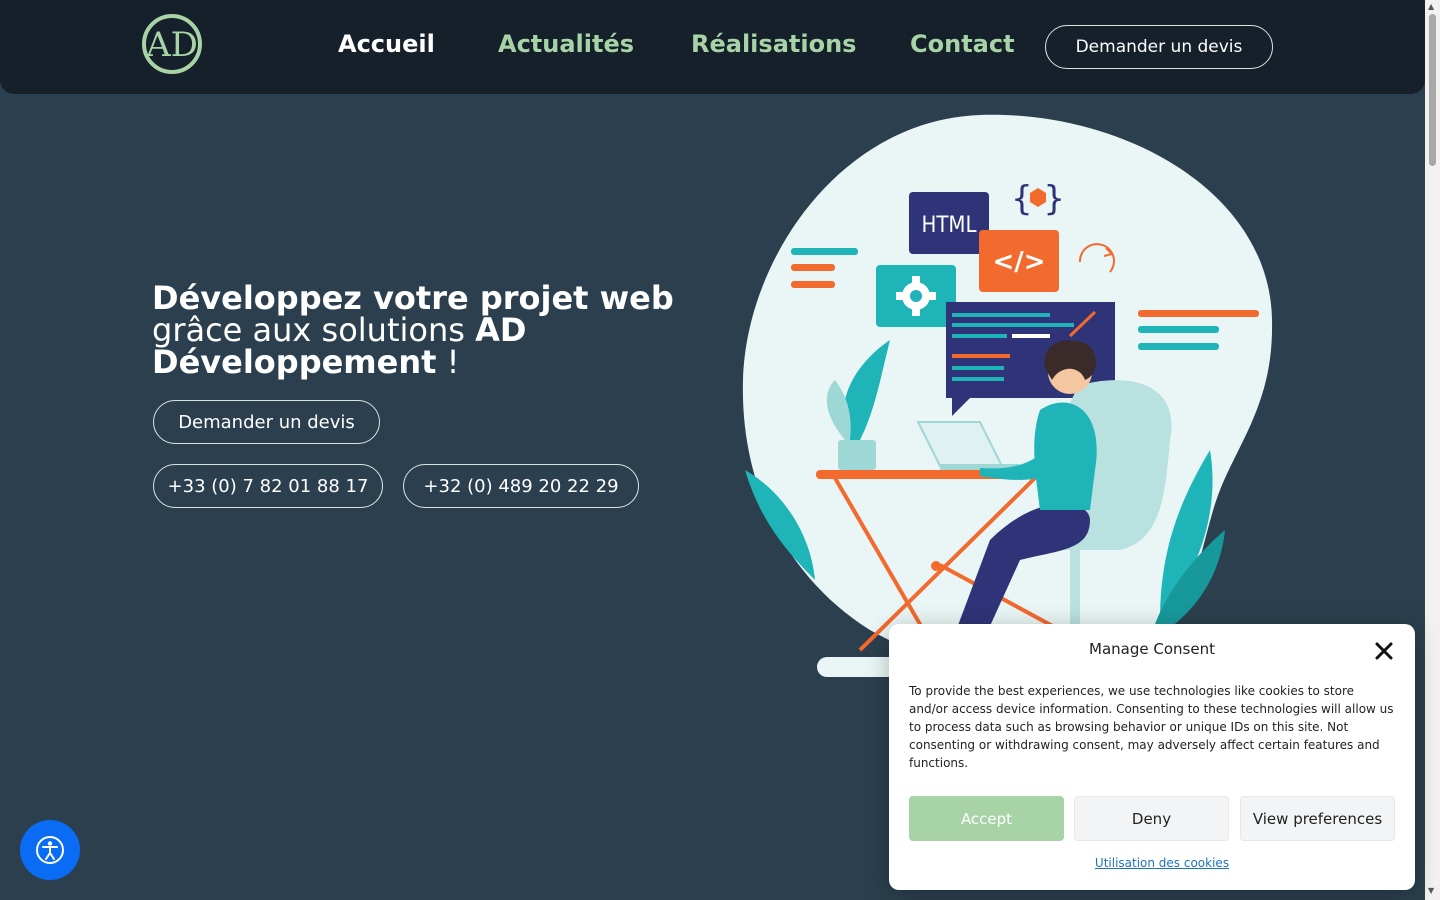 Image resolution: width=1440 pixels, height=900 pixels. What do you see at coordinates (1151, 818) in the screenshot?
I see `deny-button: Deny` at bounding box center [1151, 818].